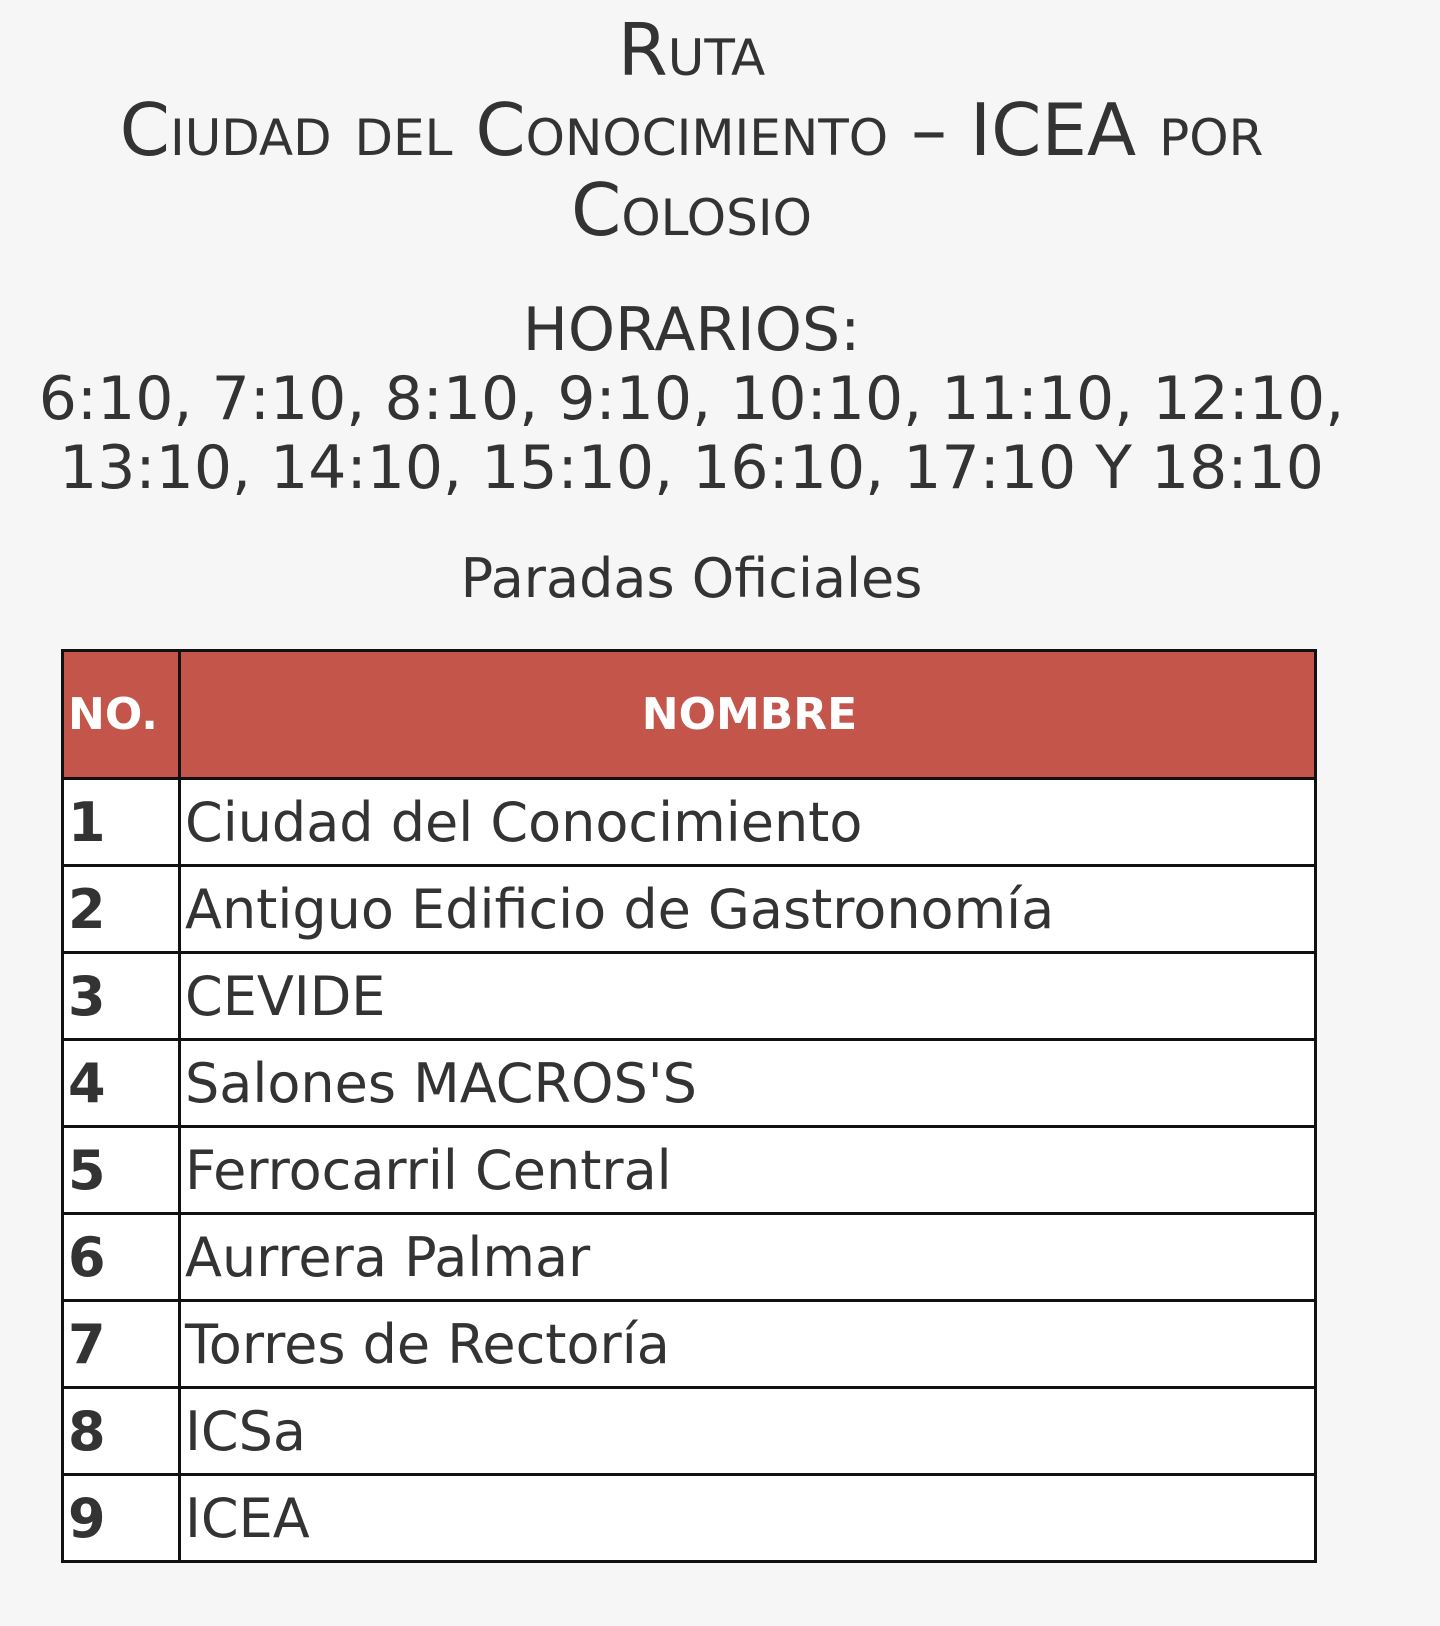 The height and width of the screenshot is (1626, 1440). Describe the element at coordinates (121, 714) in the screenshot. I see `column-header-no: NO.` at that location.